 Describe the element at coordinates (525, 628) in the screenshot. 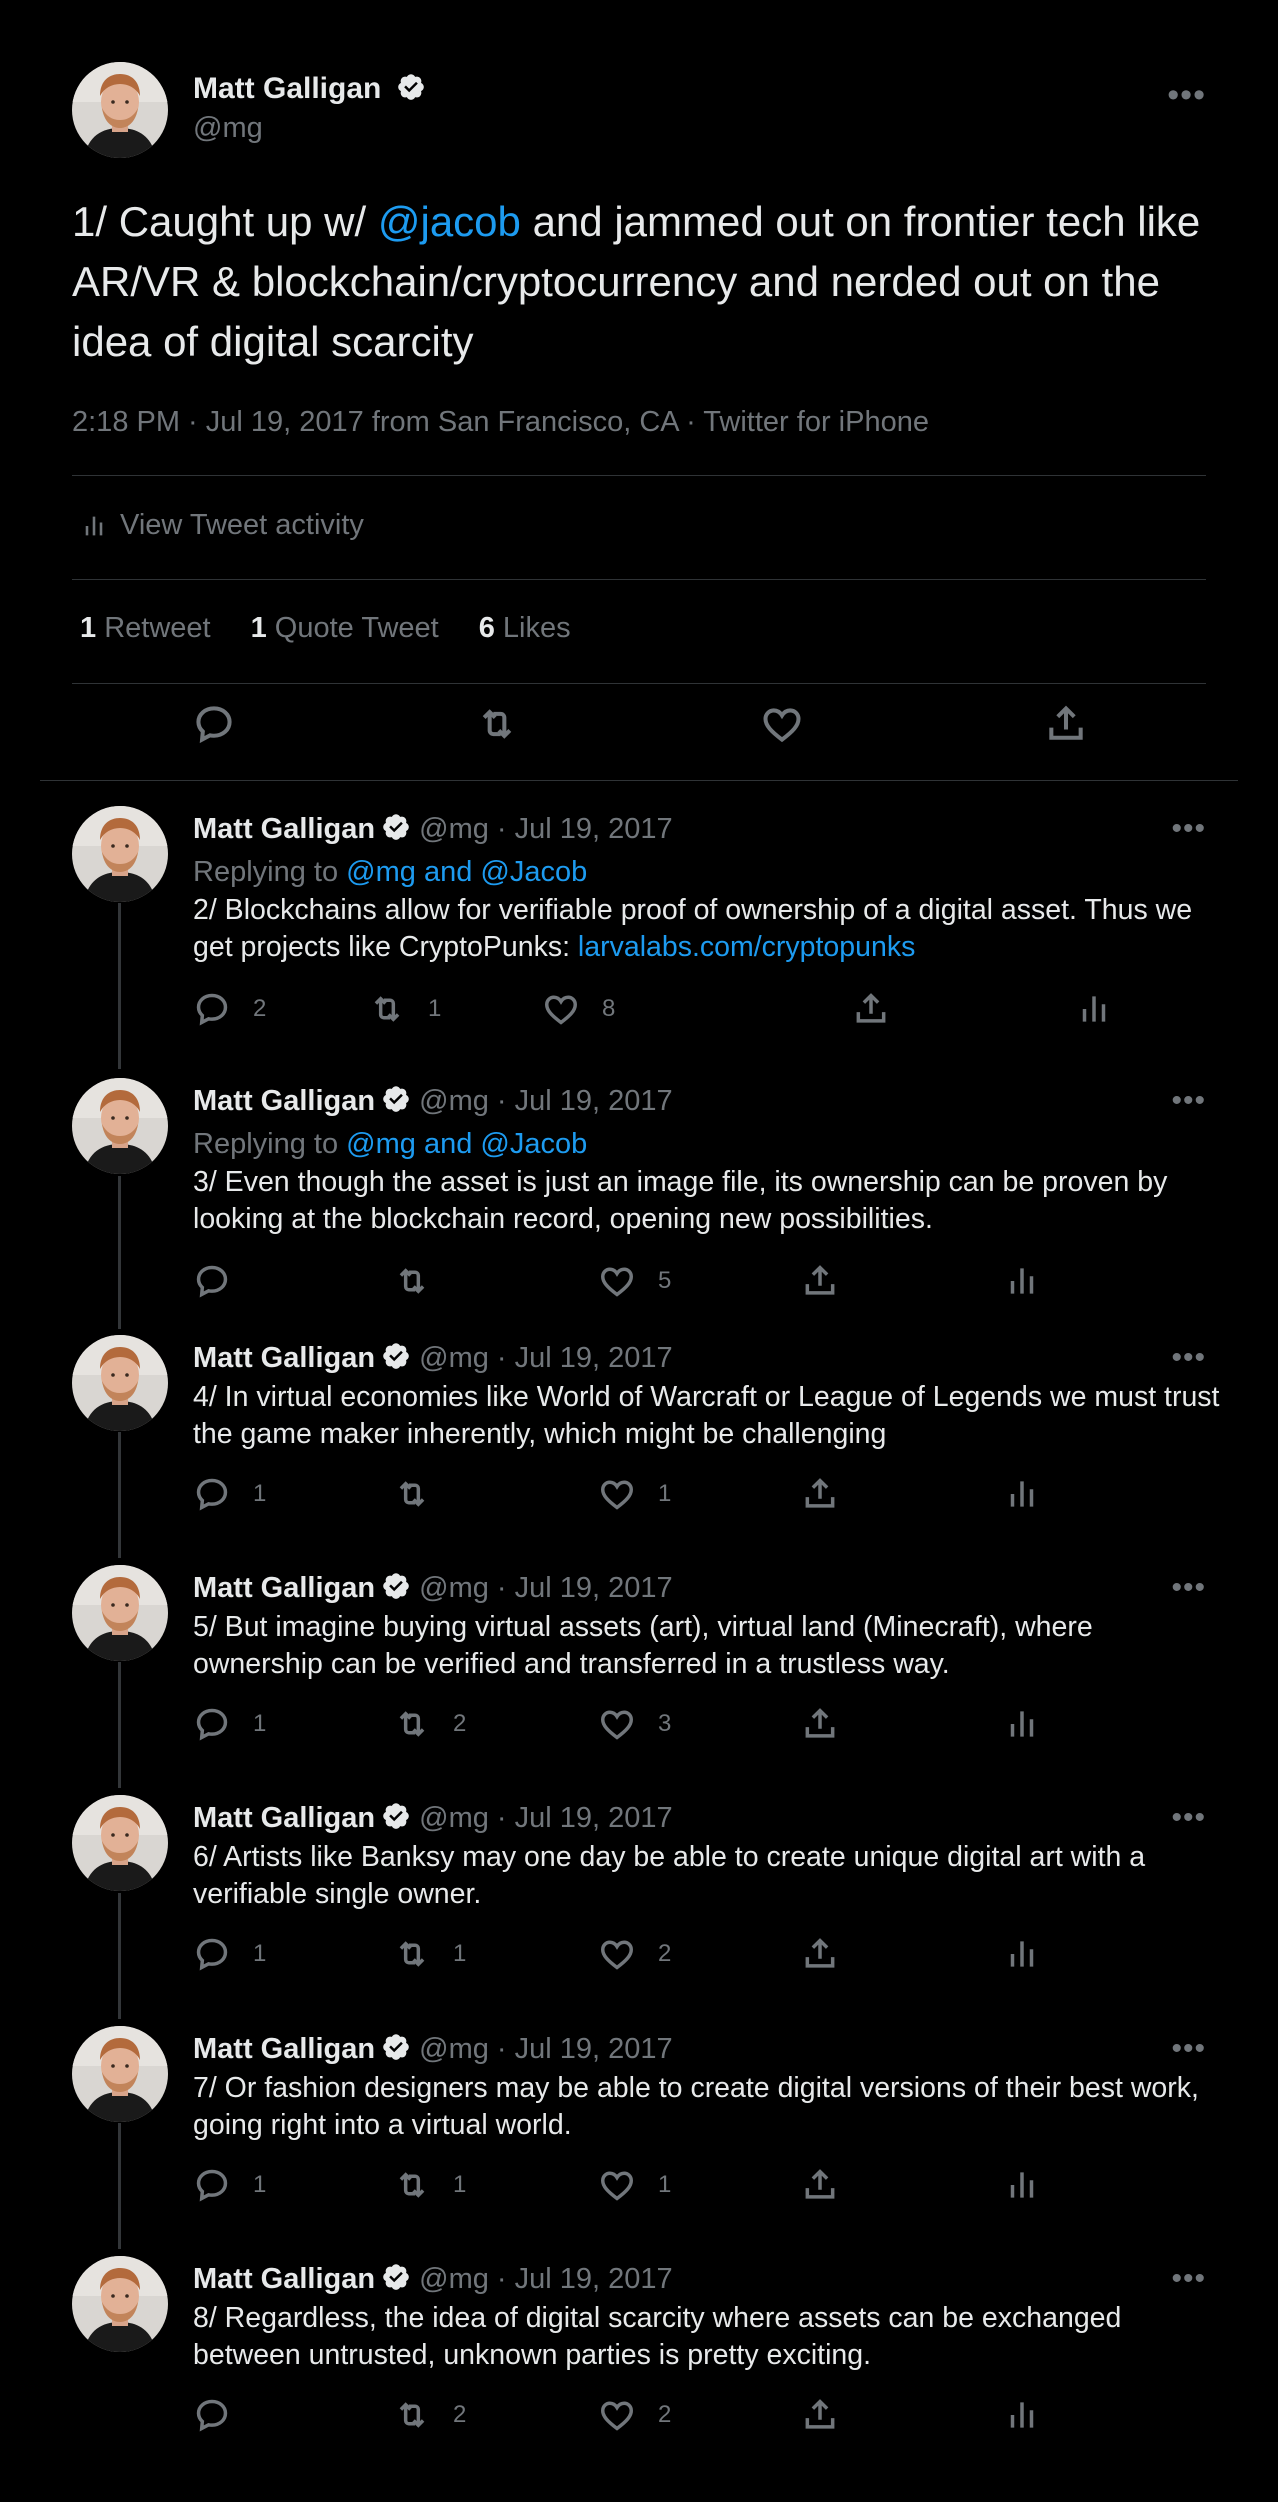

I see `likes-stat: 6 Likes` at that location.